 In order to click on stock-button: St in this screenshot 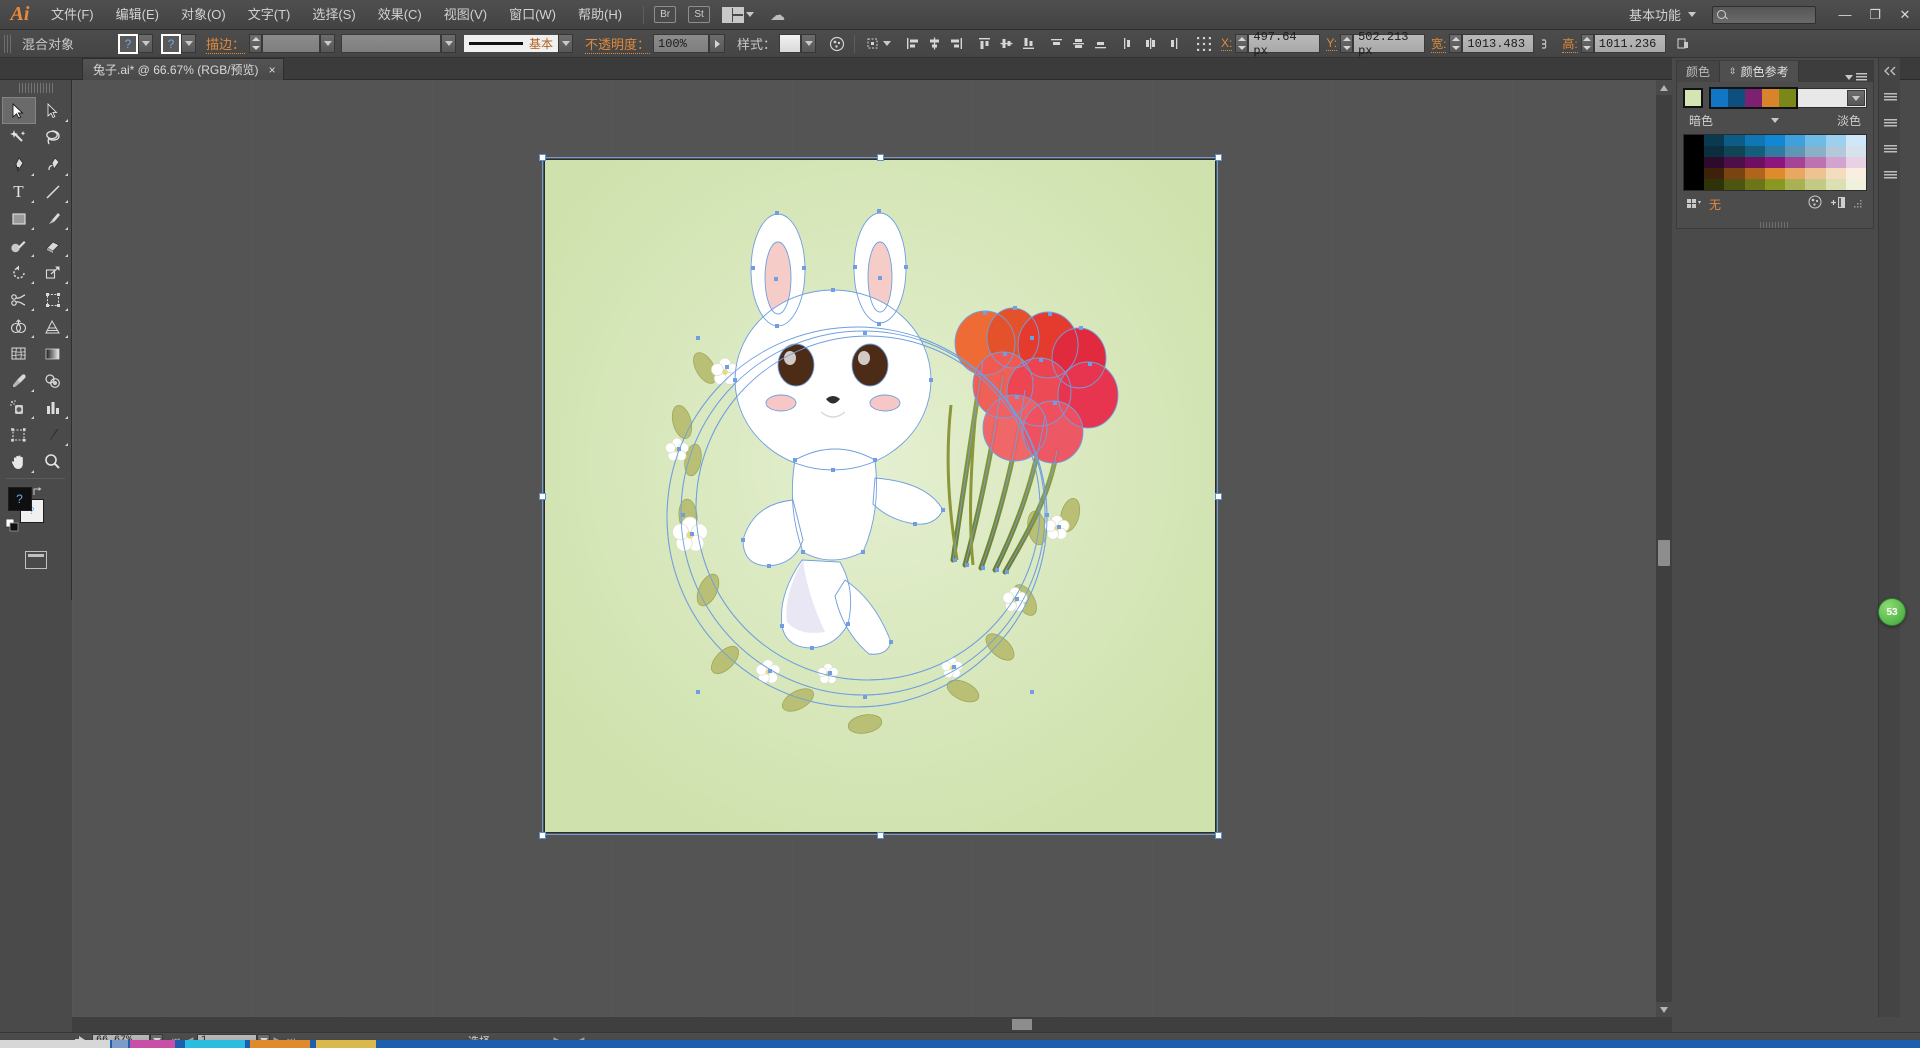, I will do `click(699, 14)`.